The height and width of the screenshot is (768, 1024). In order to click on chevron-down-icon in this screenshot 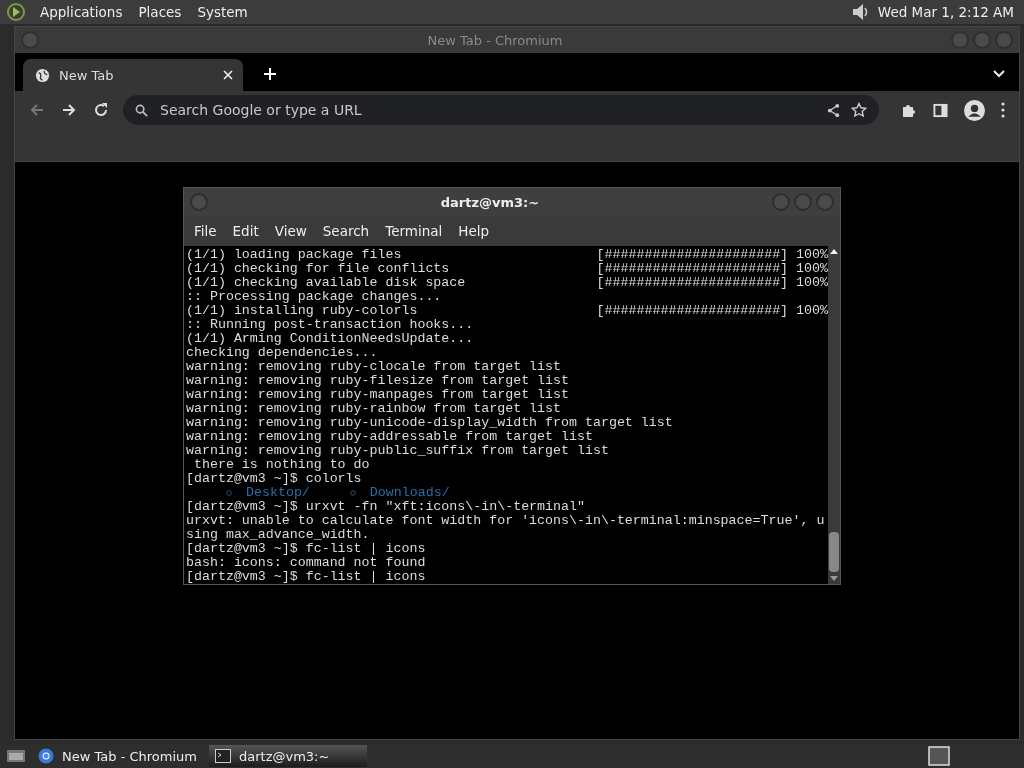, I will do `click(999, 74)`.